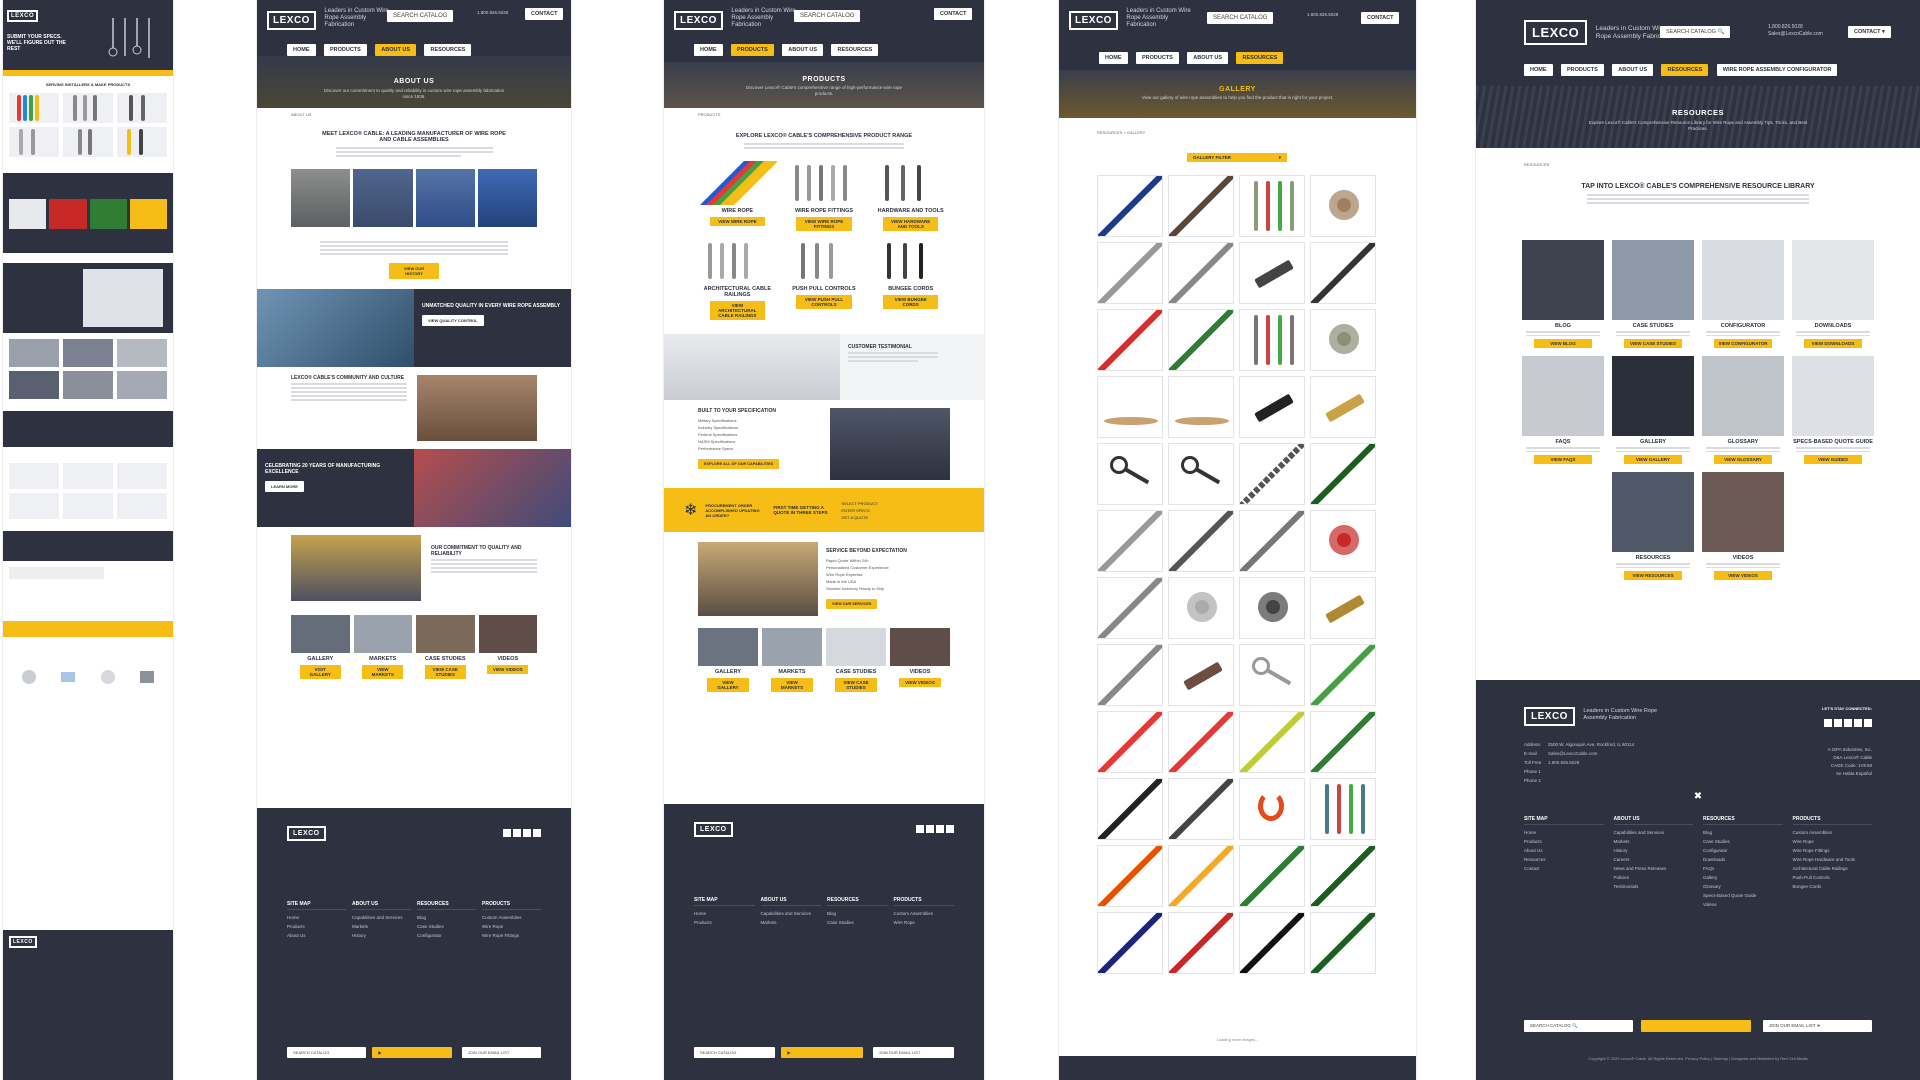 The width and height of the screenshot is (1920, 1080). What do you see at coordinates (1653, 410) in the screenshot?
I see `resource-card: GALLERY VIEW GALLERY` at bounding box center [1653, 410].